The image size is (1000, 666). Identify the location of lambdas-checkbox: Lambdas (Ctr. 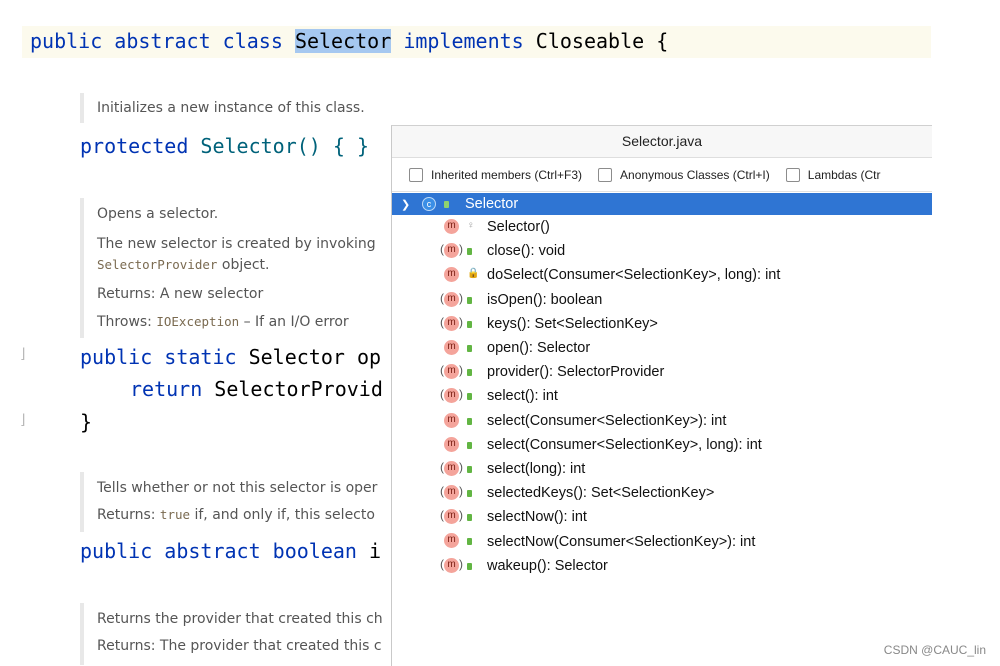
(832, 174).